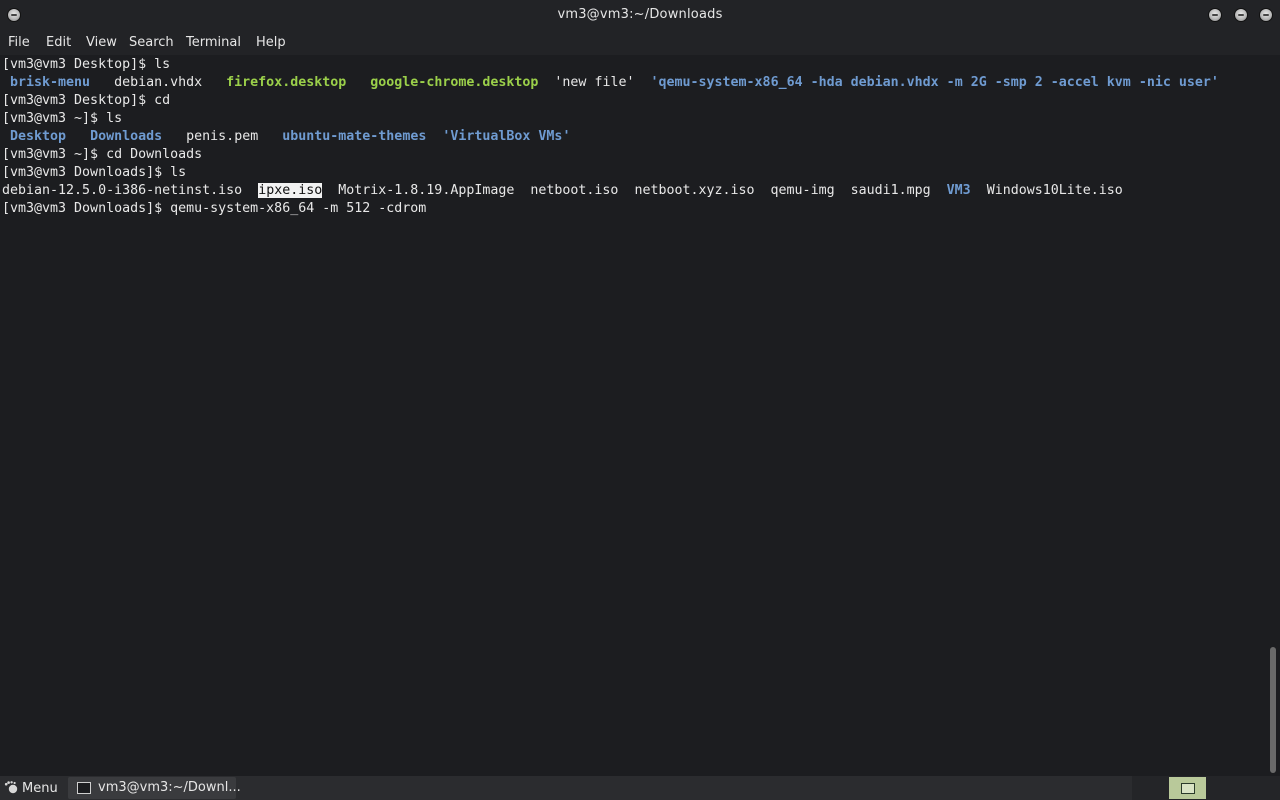  I want to click on terminal-line: [vm3@vm3 Downloads]$ ls, so click(94, 173).